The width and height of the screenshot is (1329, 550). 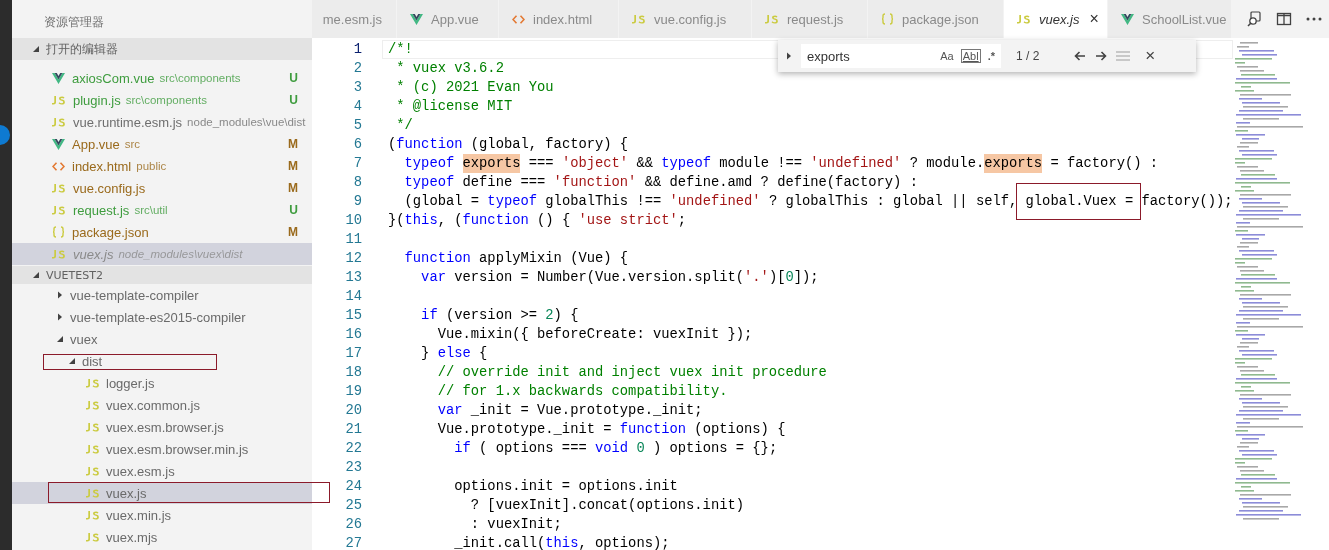 I want to click on comment: /*!, so click(x=400, y=50).